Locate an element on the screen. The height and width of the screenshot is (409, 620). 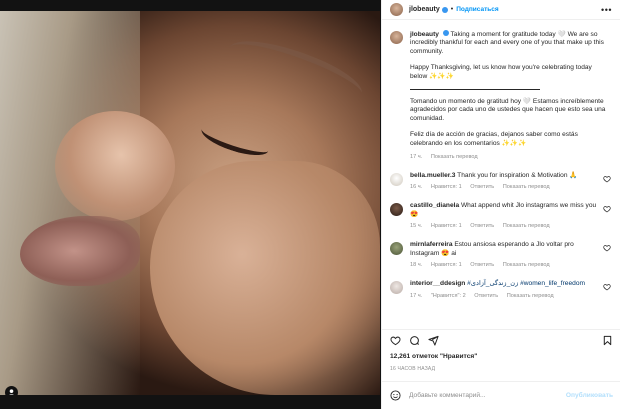
caption-username: jlobeauty is located at coordinates (424, 34).